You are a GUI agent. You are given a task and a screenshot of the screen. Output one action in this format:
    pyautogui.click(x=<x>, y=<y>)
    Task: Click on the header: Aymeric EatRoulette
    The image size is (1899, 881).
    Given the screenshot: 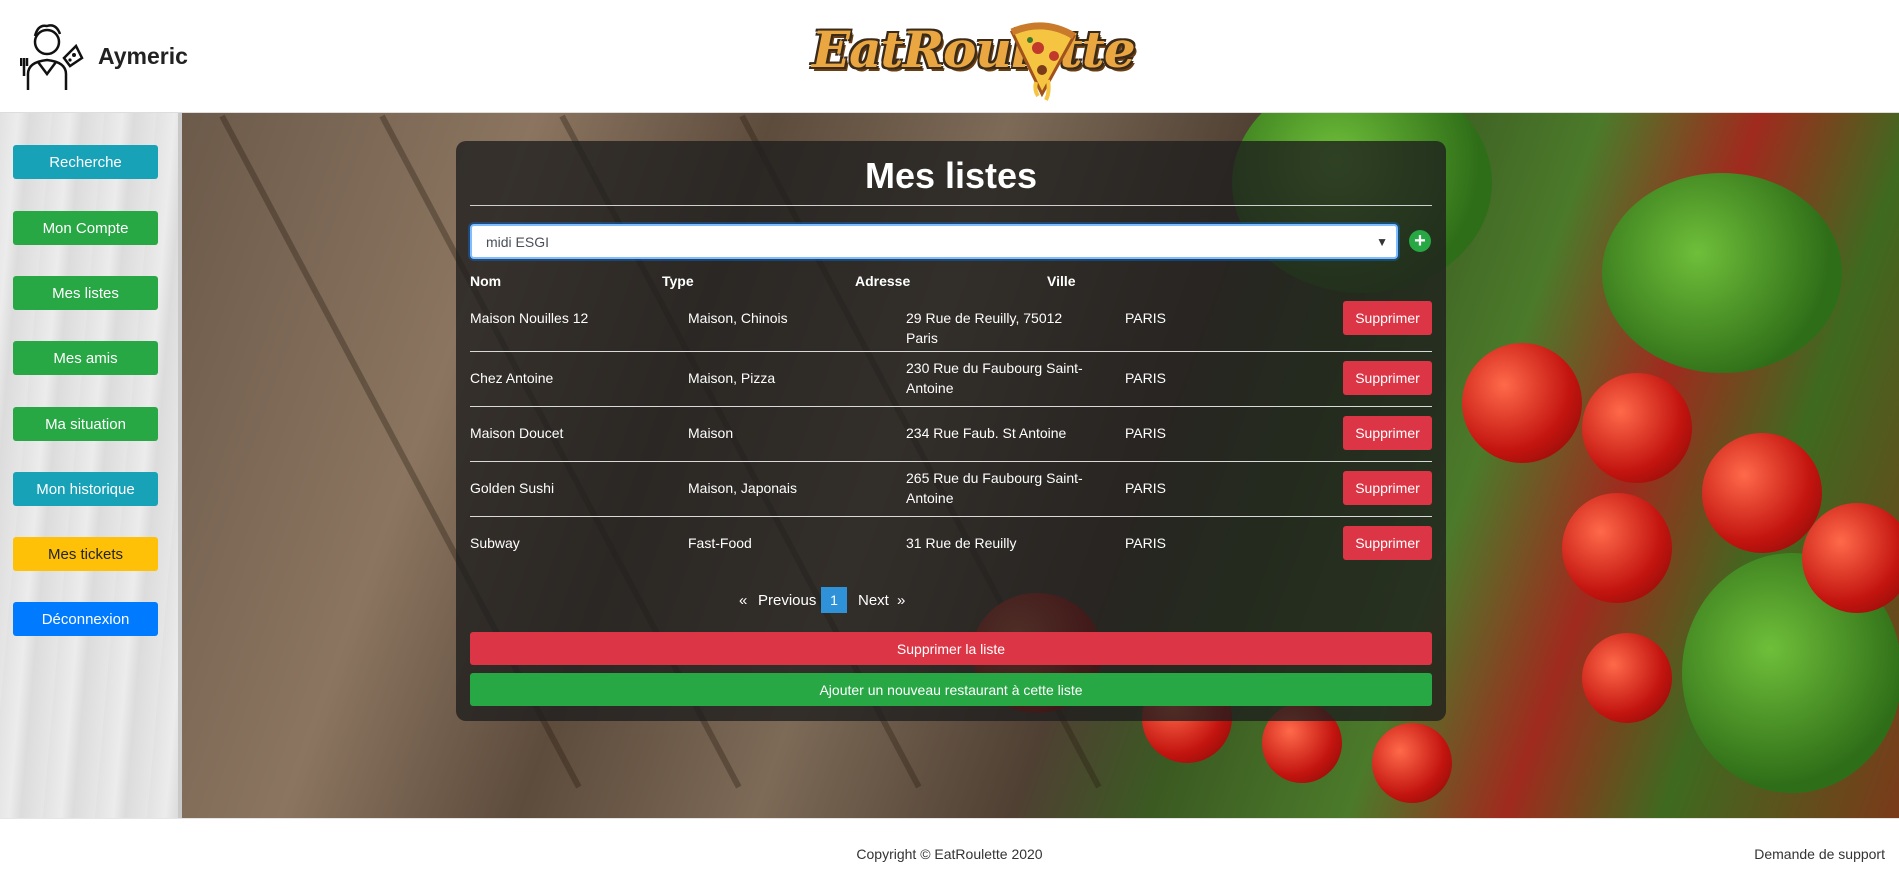 What is the action you would take?
    pyautogui.click(x=949, y=56)
    